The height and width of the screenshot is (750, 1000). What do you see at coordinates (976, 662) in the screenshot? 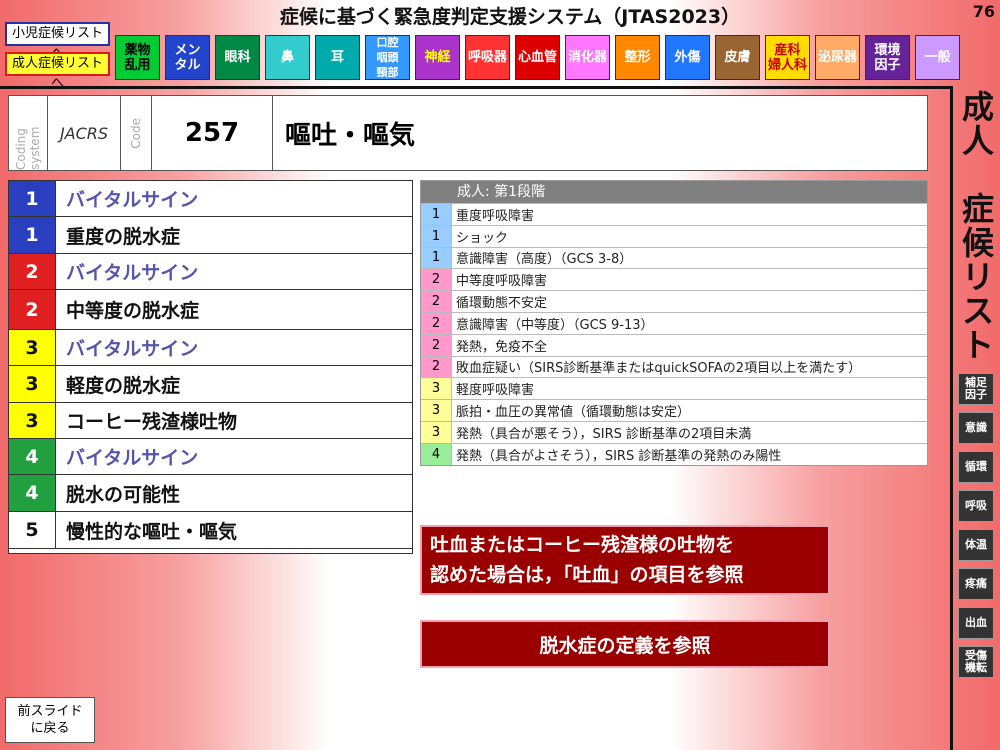
I see `modifier-button: 受傷 機転` at bounding box center [976, 662].